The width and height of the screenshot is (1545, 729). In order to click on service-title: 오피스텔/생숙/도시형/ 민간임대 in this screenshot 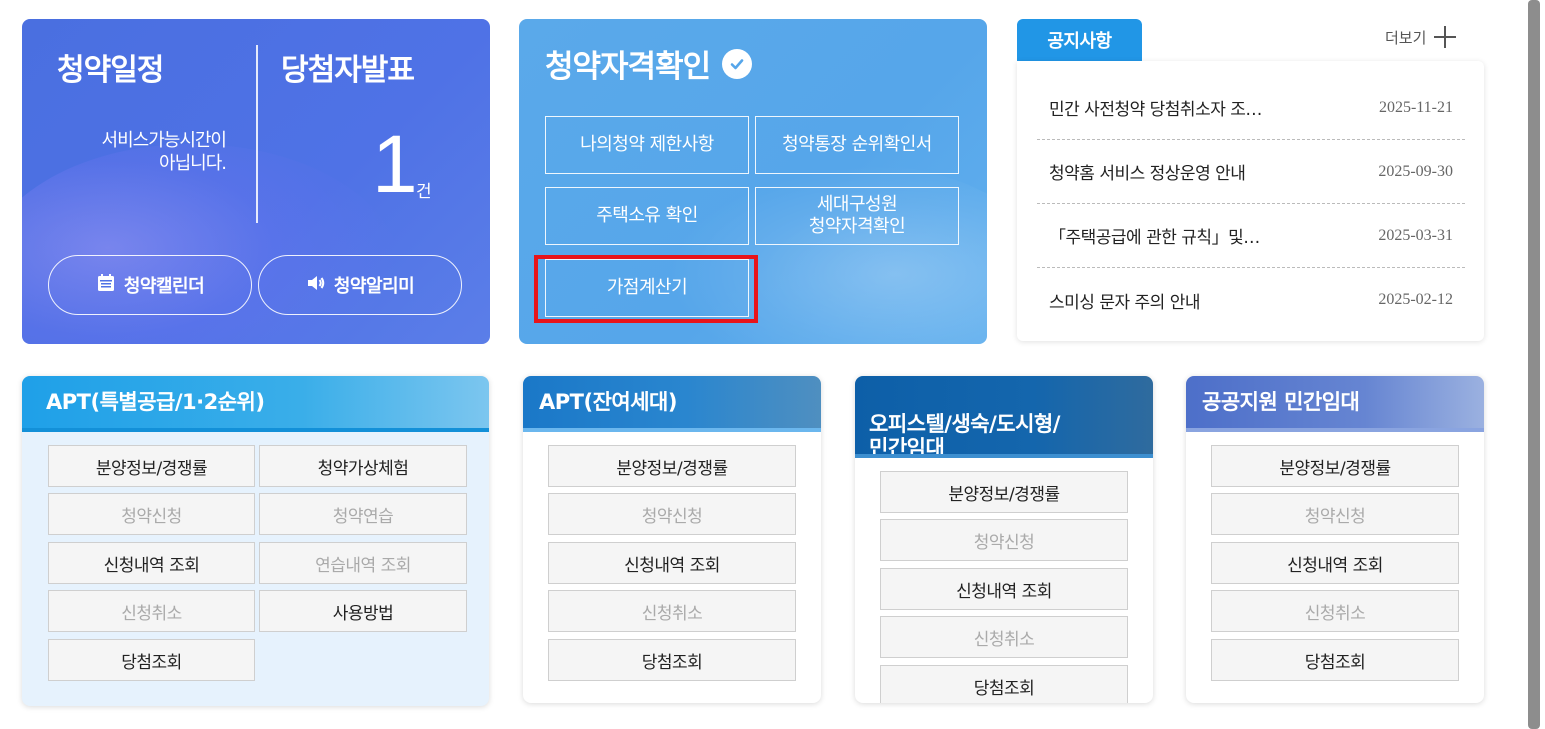, I will do `click(964, 436)`.